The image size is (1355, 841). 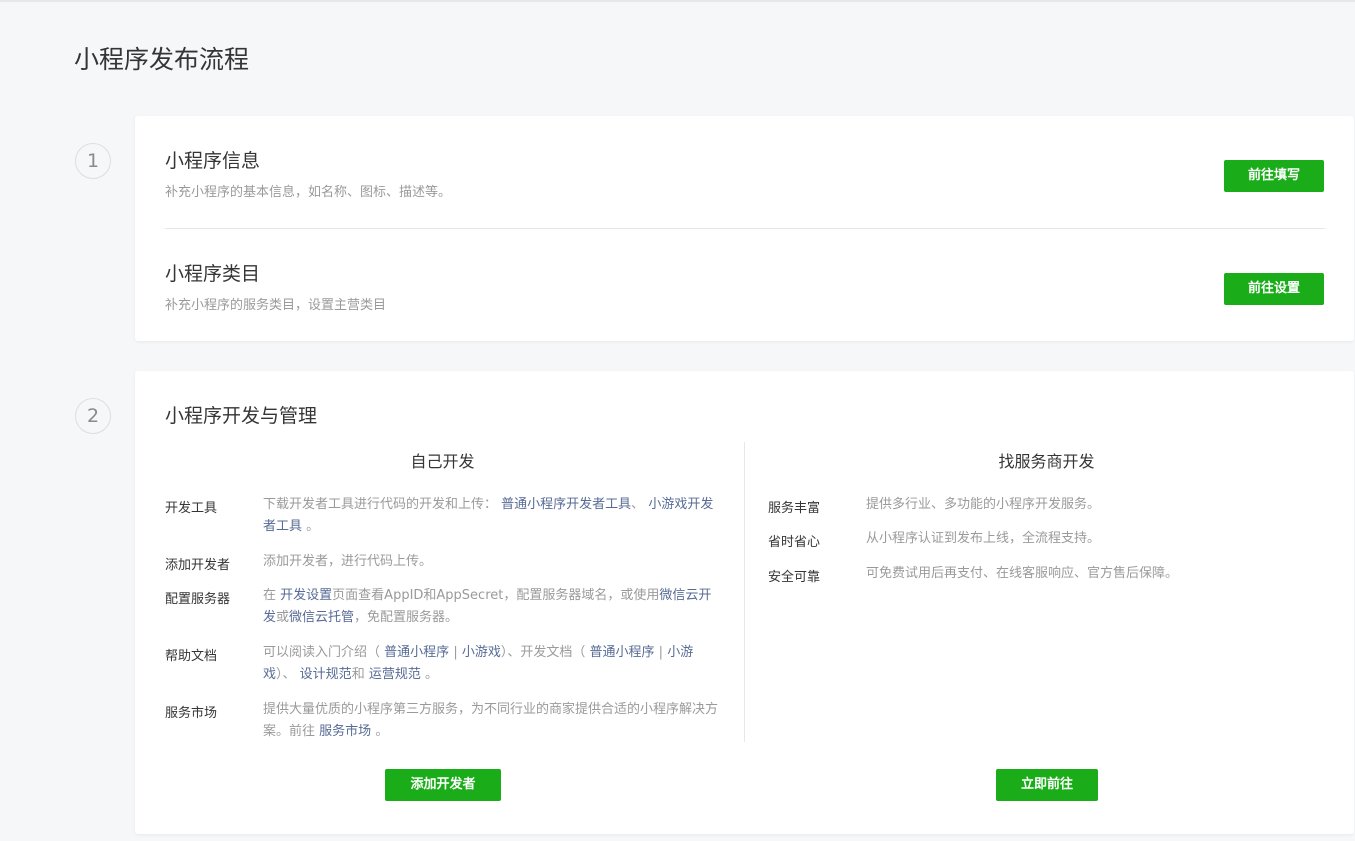 I want to click on step1-divider, so click(x=745, y=228).